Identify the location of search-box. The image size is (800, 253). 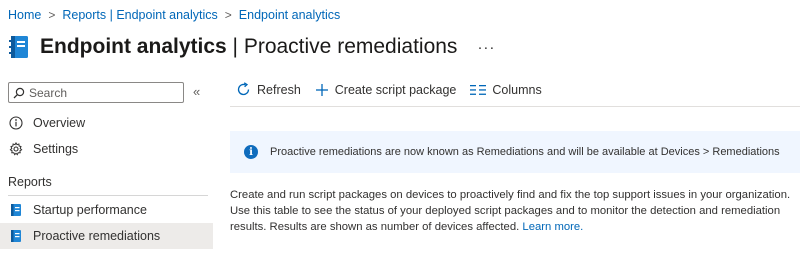
(96, 92).